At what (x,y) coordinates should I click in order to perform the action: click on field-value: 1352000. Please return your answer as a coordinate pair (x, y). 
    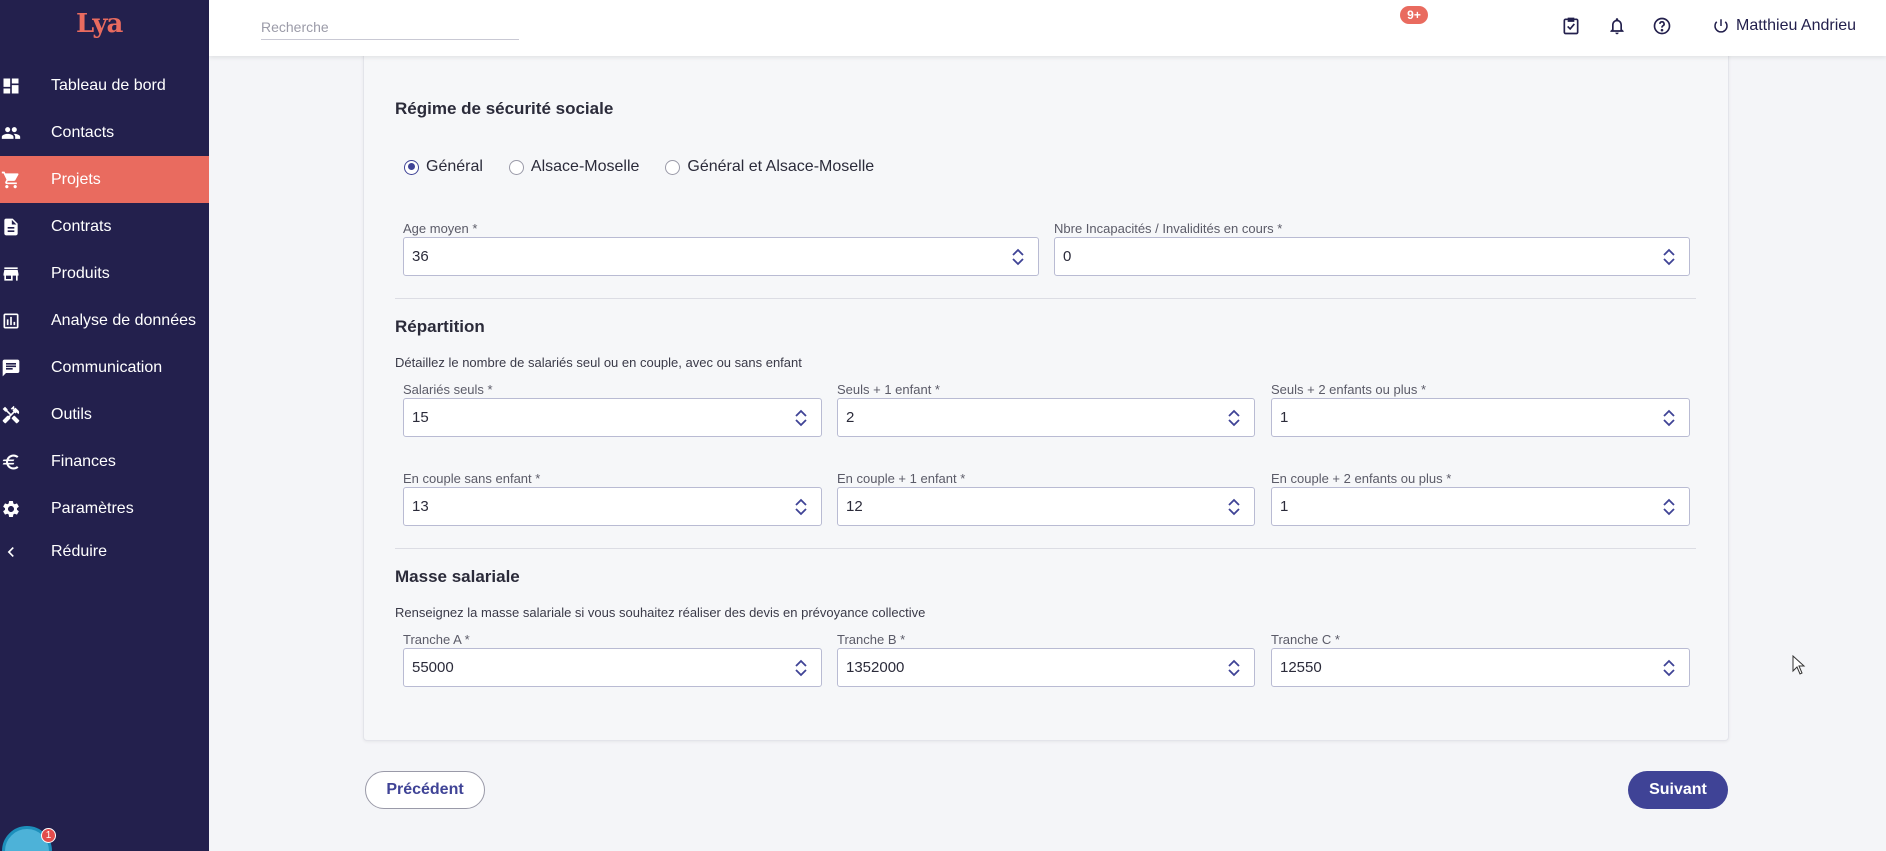
    Looking at the image, I should click on (875, 667).